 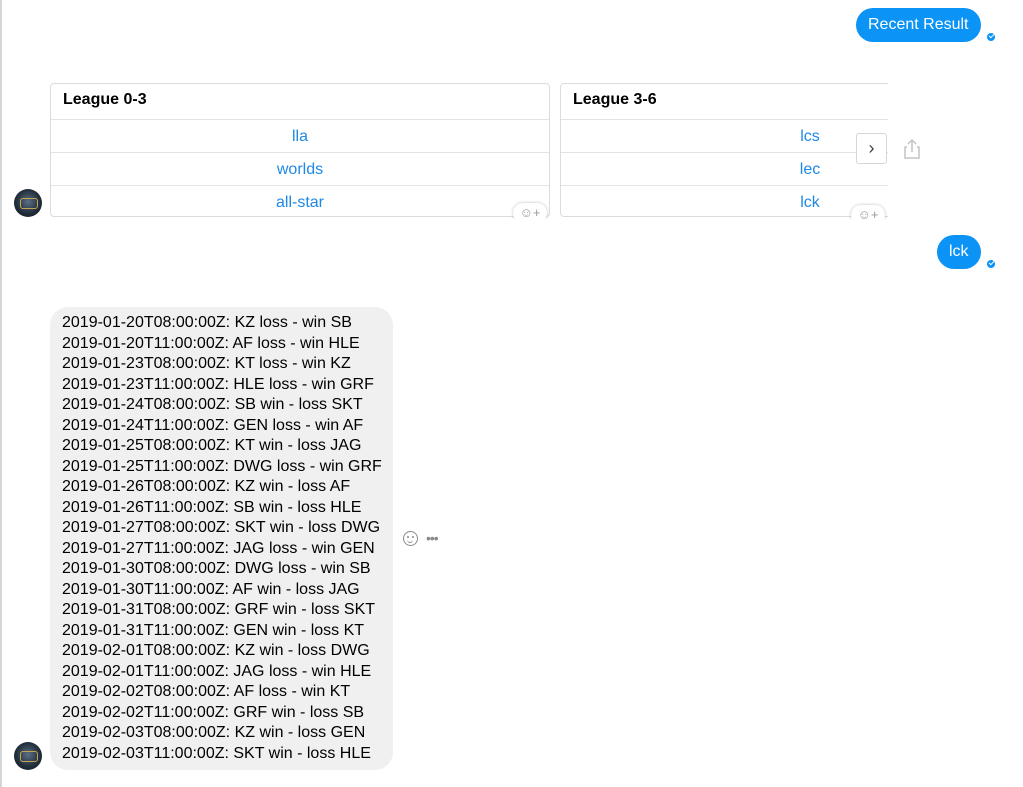 What do you see at coordinates (216, 650) in the screenshot?
I see `result-line: 2019-02-01T08:00:00Z: KZ win - loss DWG` at bounding box center [216, 650].